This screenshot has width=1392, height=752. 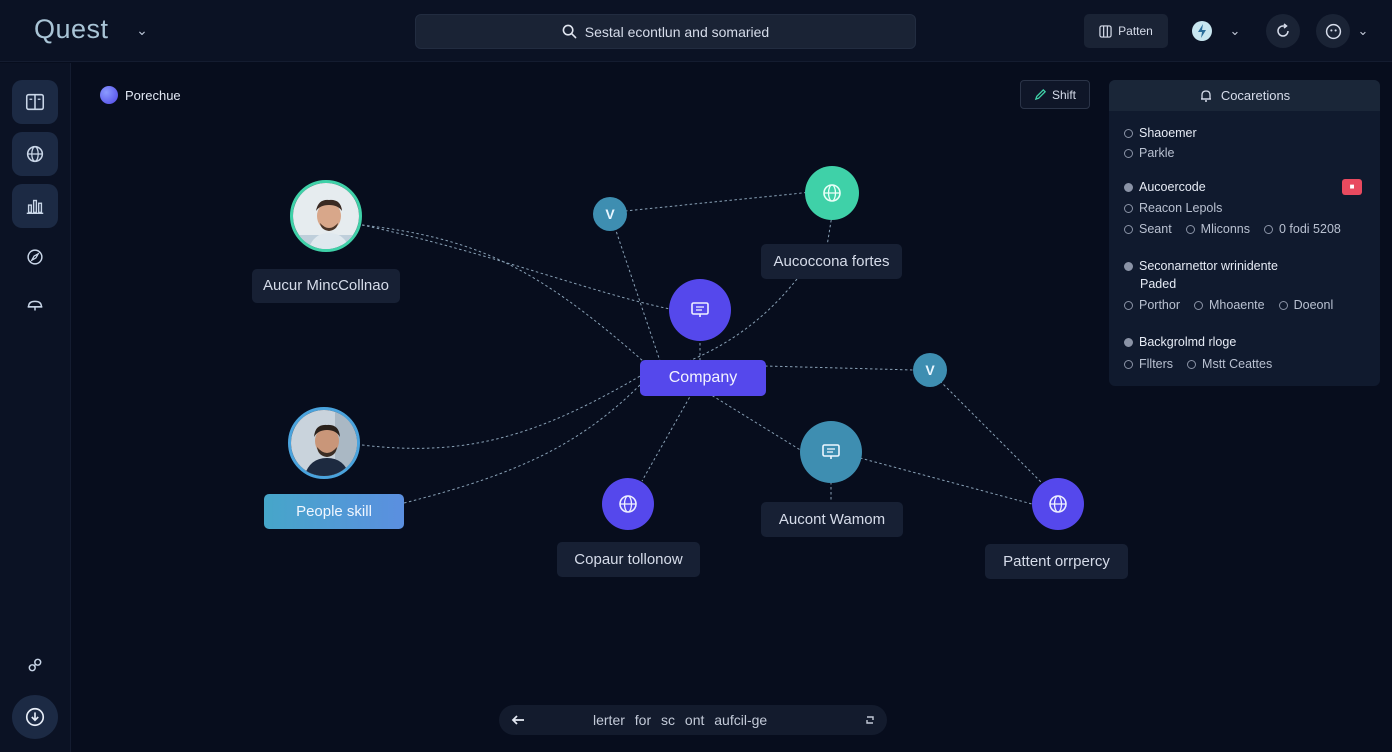 I want to click on shift-button: Shift, so click(x=1055, y=94).